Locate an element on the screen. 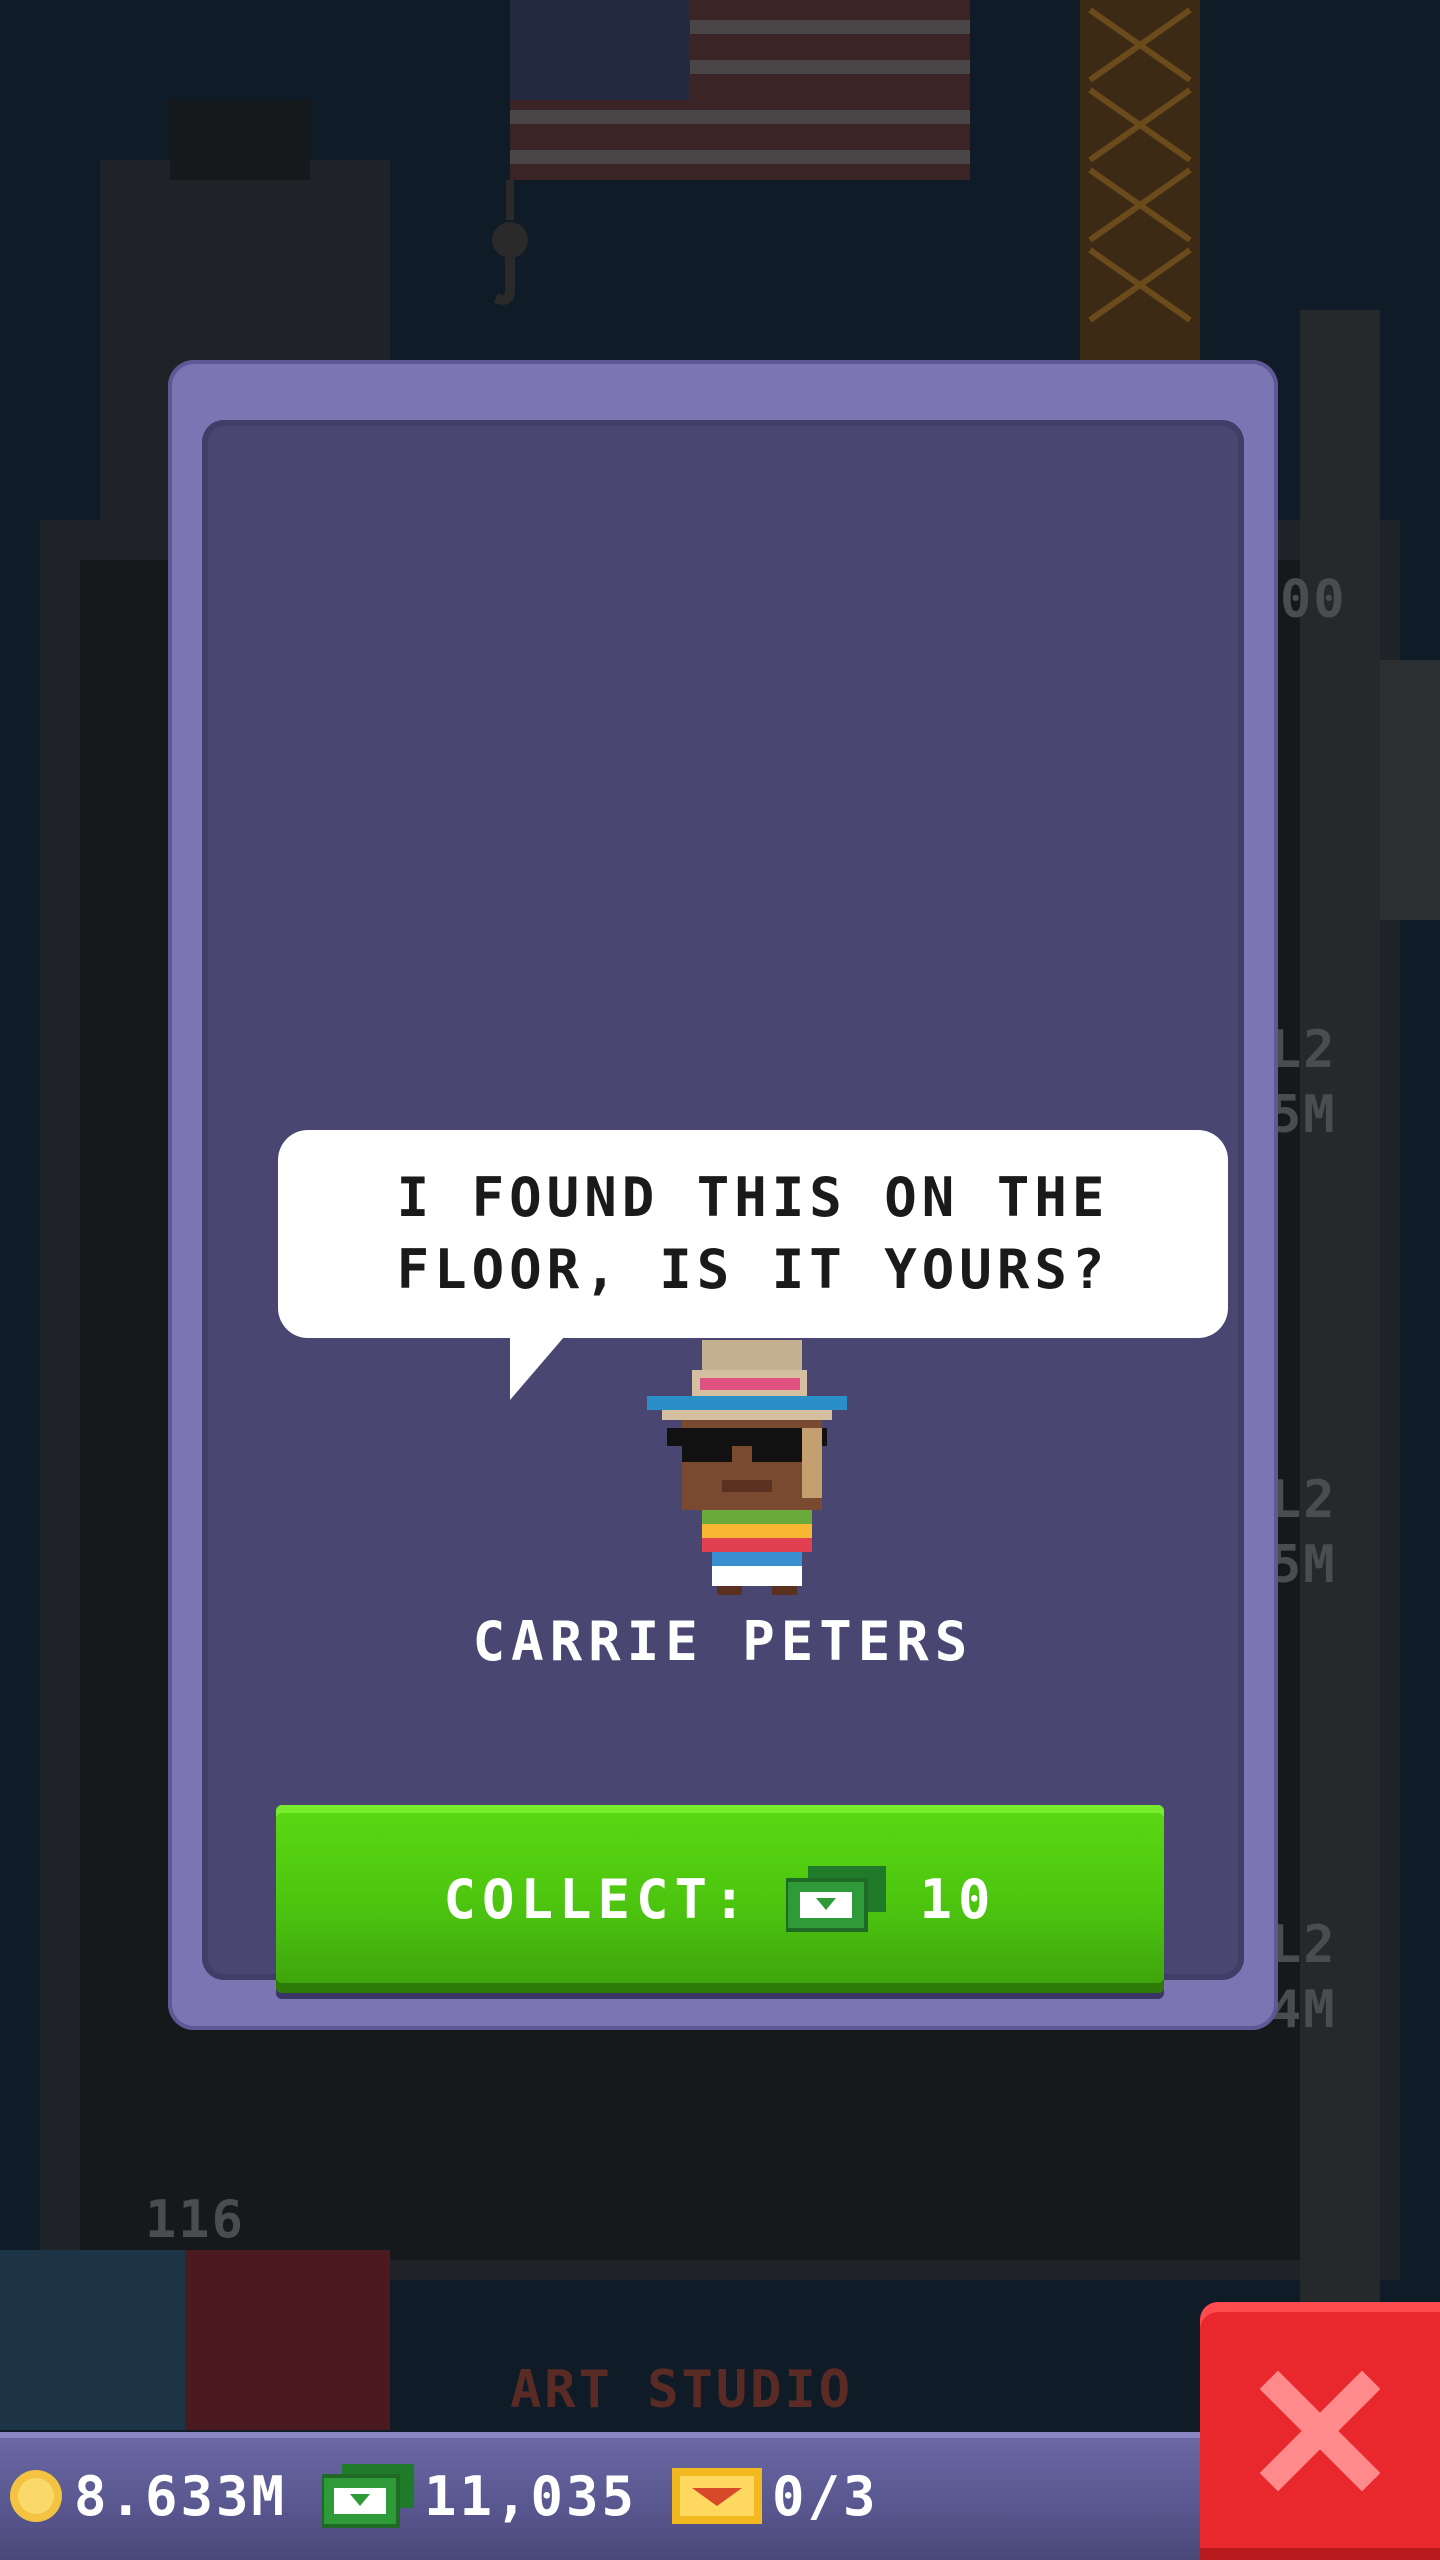 This screenshot has width=1440, height=2560. character-name: CARRIE PETERS is located at coordinates (723, 1641).